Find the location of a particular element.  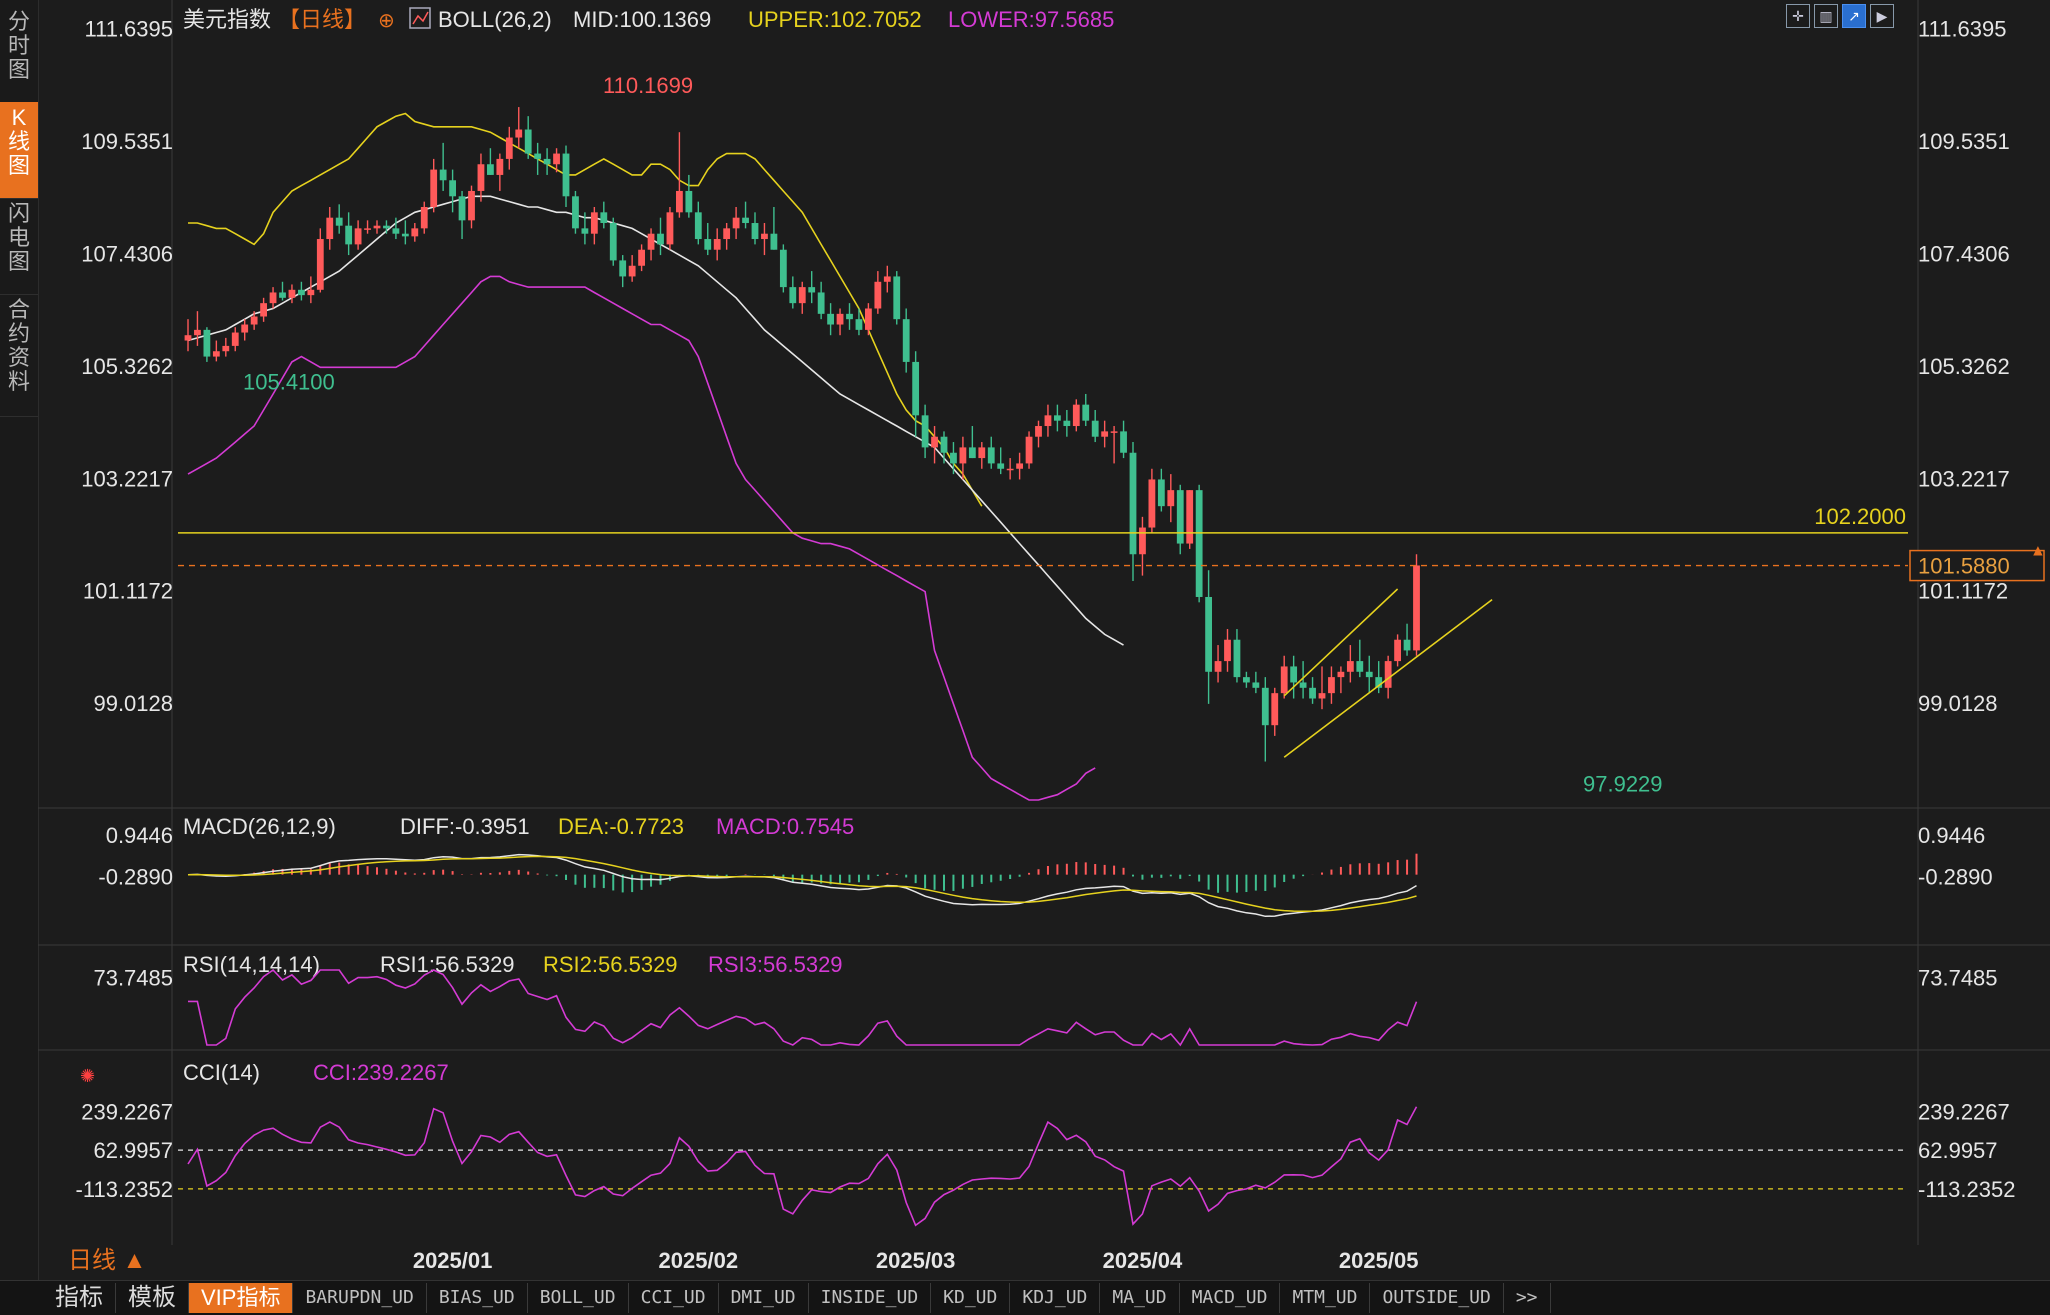

line-tool-icon: ↗ is located at coordinates (1854, 16).